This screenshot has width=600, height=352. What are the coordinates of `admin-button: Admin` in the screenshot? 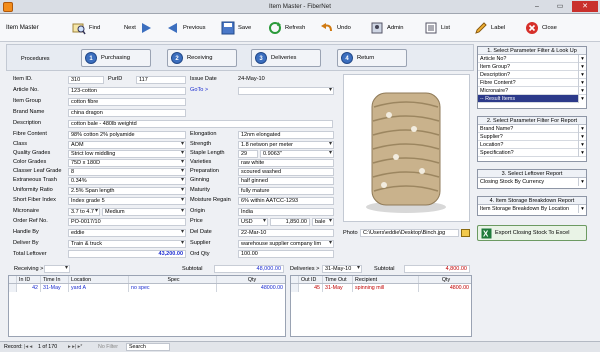 It's located at (386, 28).